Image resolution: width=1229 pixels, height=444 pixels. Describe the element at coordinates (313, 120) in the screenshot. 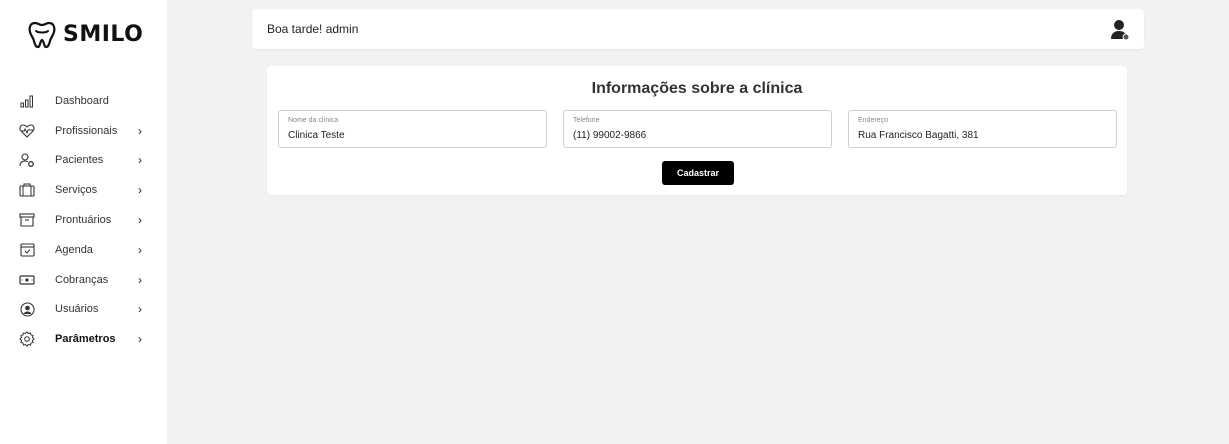

I see `field-label: Nome da clínica` at that location.